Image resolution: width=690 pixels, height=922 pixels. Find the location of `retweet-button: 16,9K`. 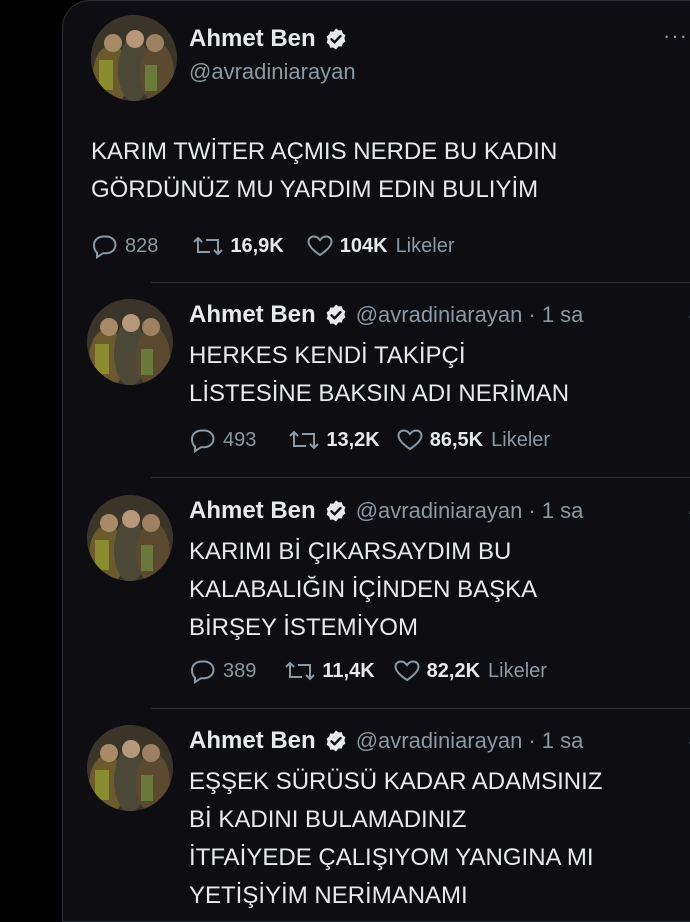

retweet-button: 16,9K is located at coordinates (238, 246).